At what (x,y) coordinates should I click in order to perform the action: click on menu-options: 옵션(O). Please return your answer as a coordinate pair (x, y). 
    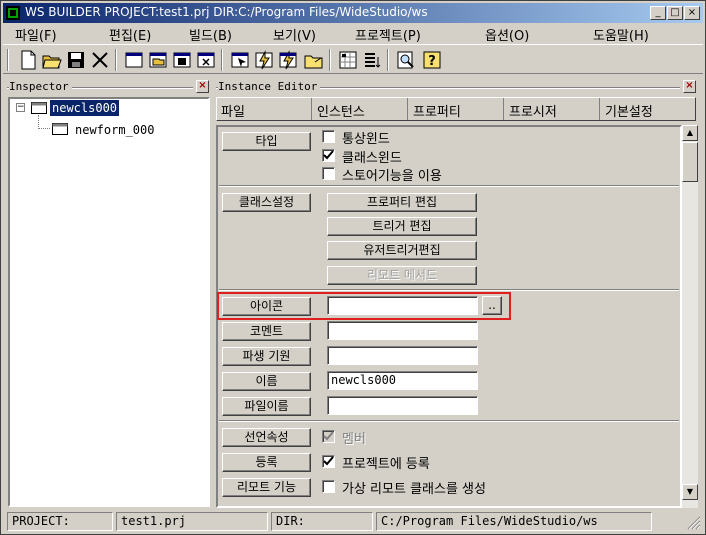
    Looking at the image, I should click on (507, 34).